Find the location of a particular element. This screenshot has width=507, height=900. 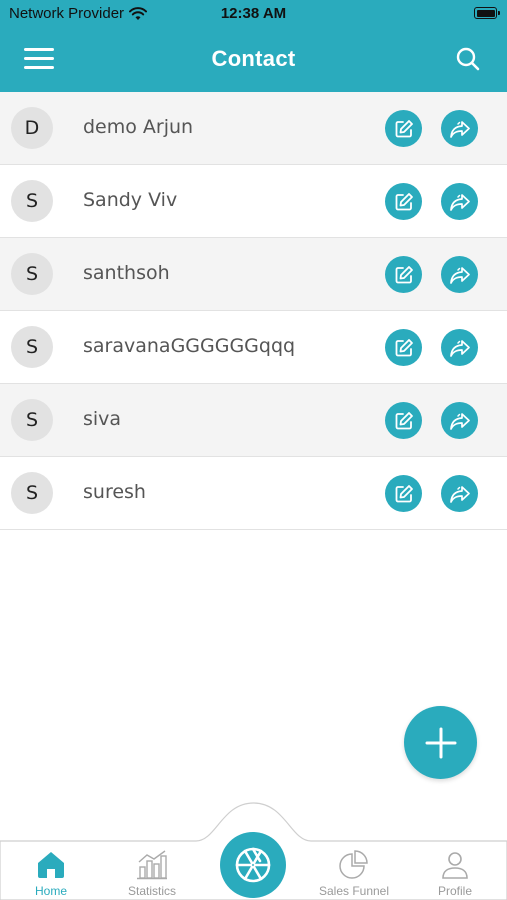

sales-funnel-icon is located at coordinates (353, 864).